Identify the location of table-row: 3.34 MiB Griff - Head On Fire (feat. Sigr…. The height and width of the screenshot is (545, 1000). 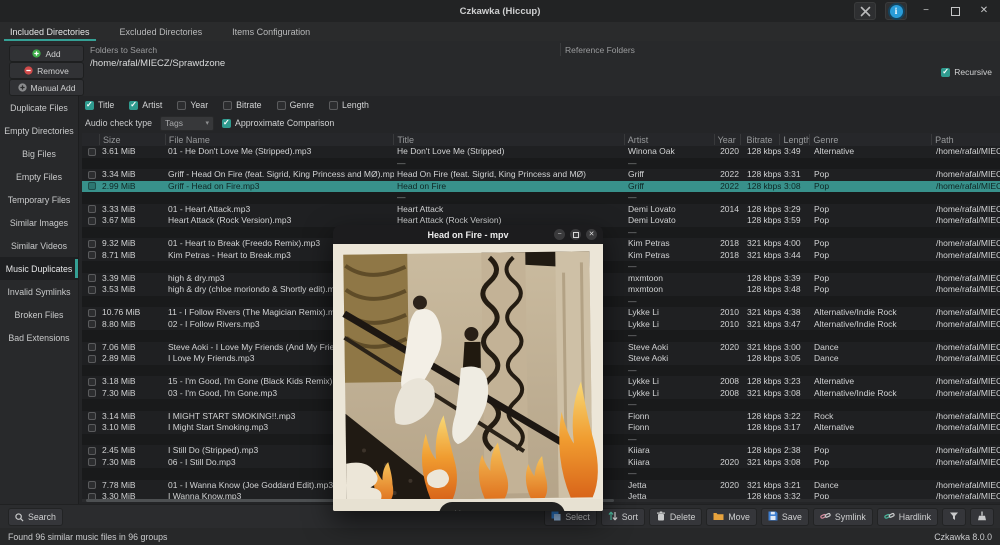
(541, 175).